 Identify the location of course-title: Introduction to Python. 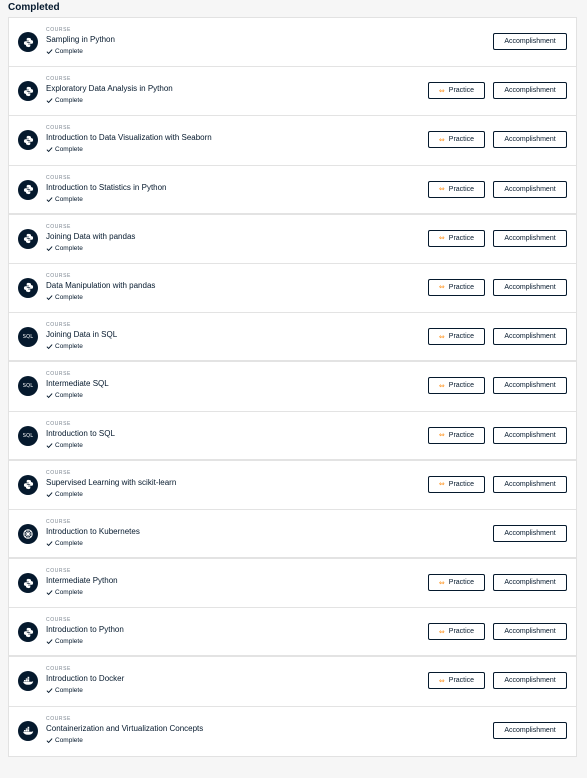
(236, 630).